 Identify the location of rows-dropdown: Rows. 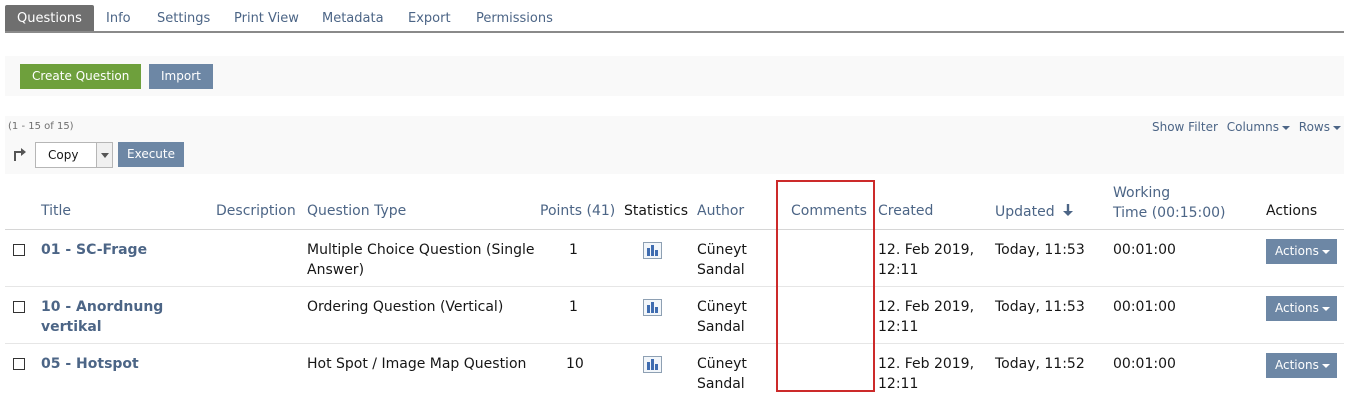
(1320, 127).